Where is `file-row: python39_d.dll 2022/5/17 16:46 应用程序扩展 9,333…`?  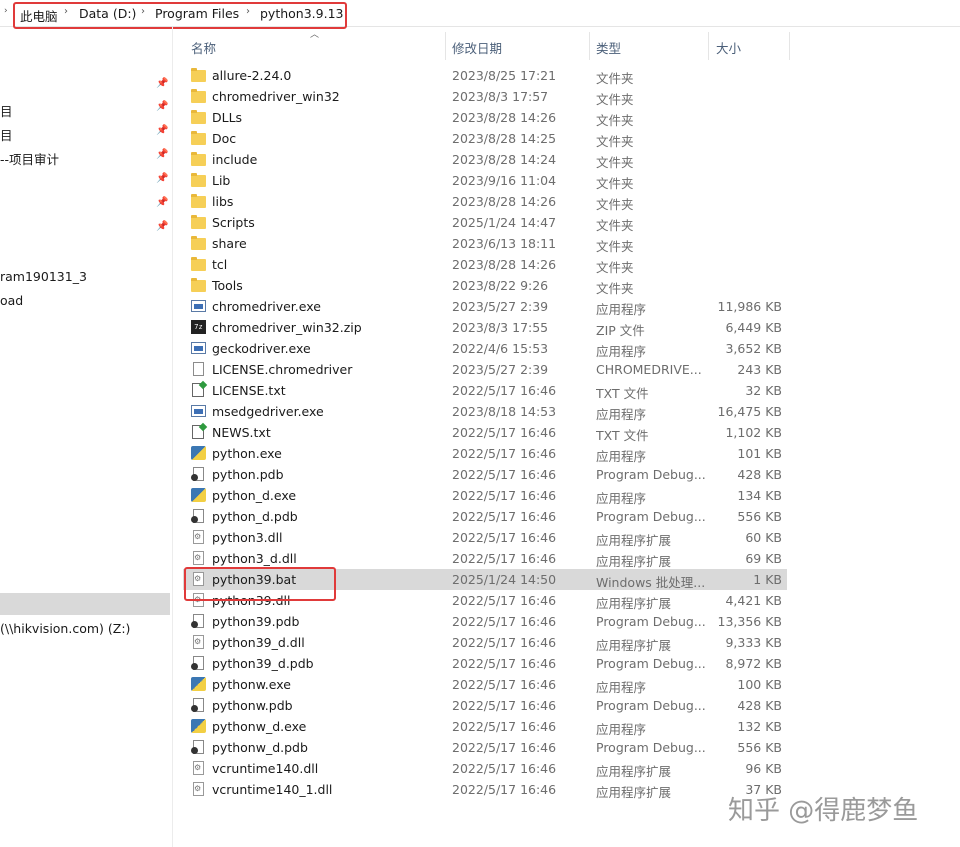 file-row: python39_d.dll 2022/5/17 16:46 应用程序扩展 9,333… is located at coordinates (485, 642).